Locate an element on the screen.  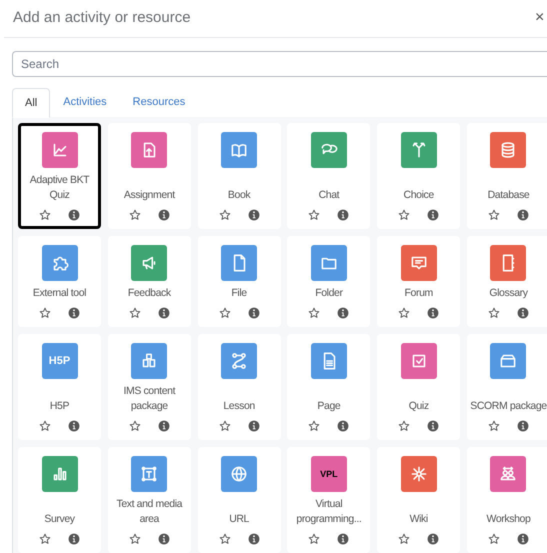
activity-name: H5P is located at coordinates (60, 406).